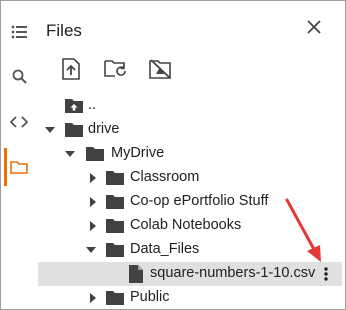 This screenshot has width=346, height=310. I want to click on tree-label: Public, so click(150, 297).